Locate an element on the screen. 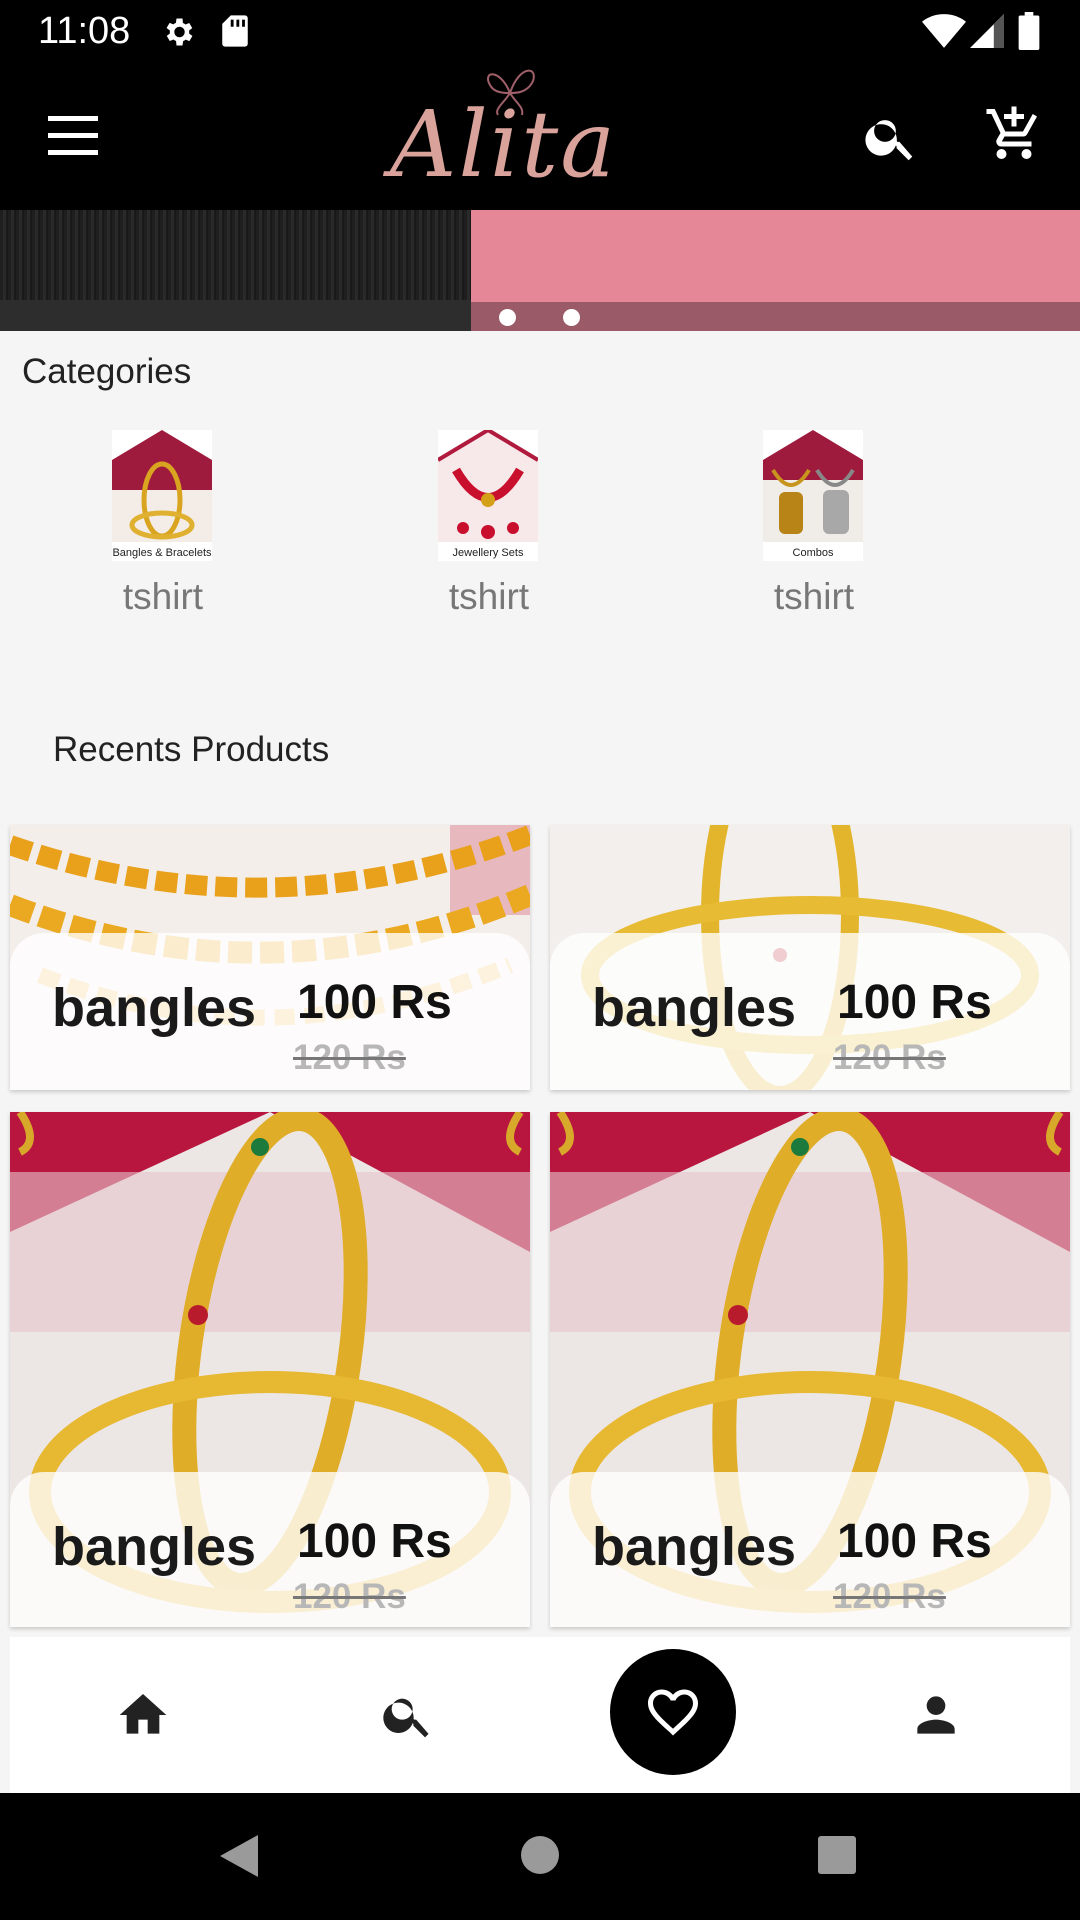  battery-icon is located at coordinates (1029, 31).